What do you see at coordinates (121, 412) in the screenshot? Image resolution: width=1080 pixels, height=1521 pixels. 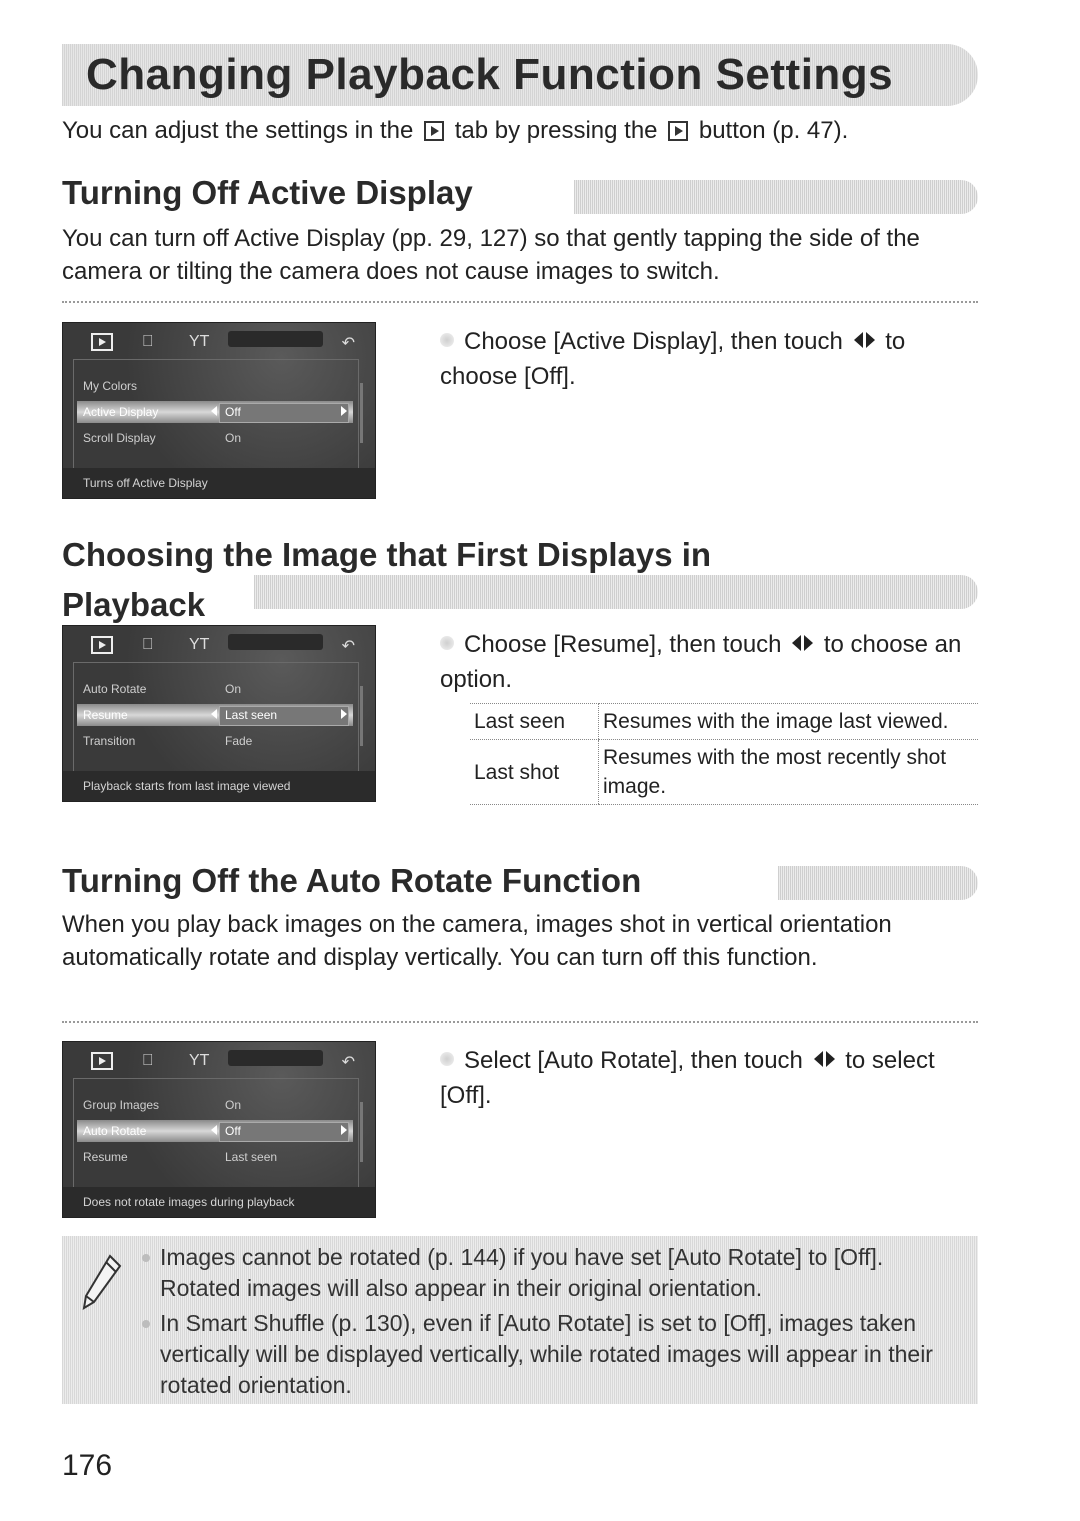 I see `menu-label: Active Display` at bounding box center [121, 412].